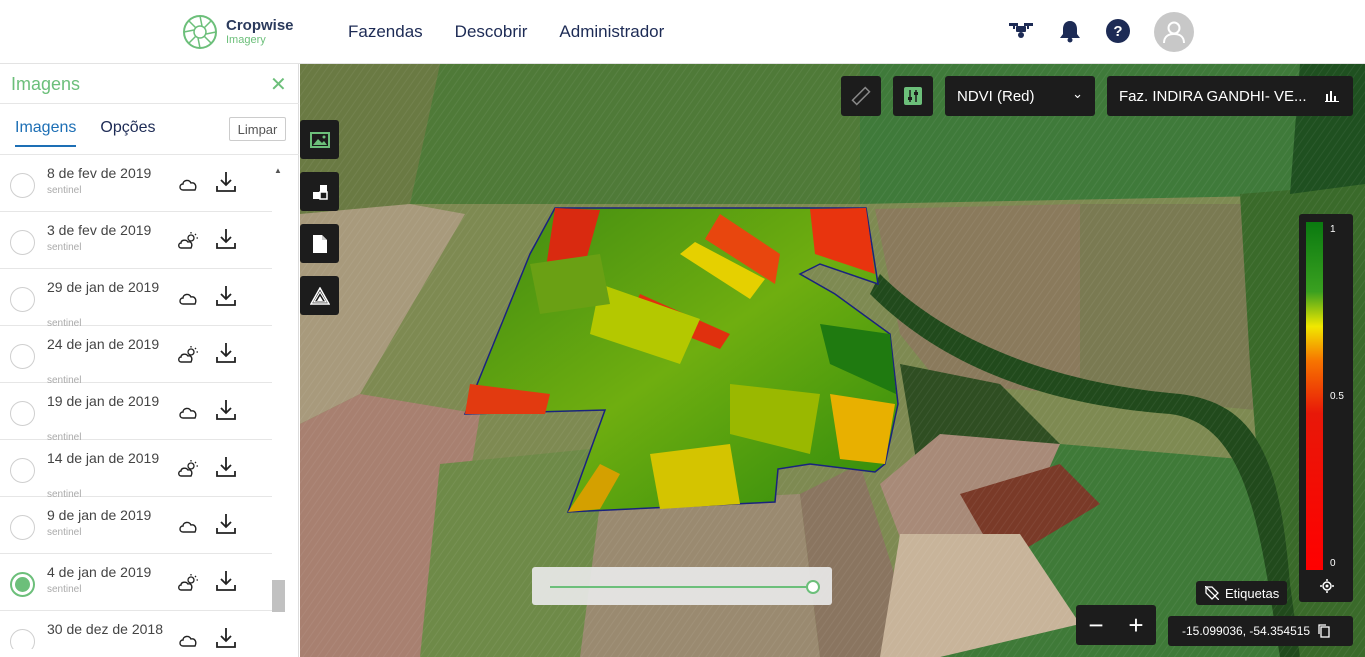 This screenshot has height=657, width=1365. I want to click on logo-subtitle: Imagery, so click(246, 40).